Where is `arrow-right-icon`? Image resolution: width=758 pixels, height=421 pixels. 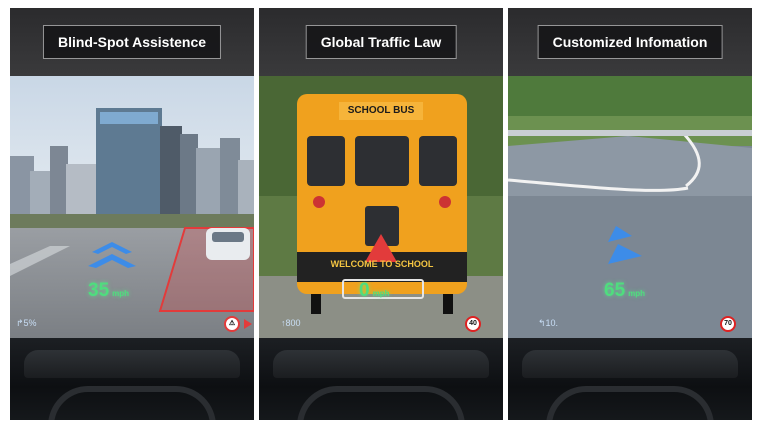
arrow-right-icon is located at coordinates (248, 324).